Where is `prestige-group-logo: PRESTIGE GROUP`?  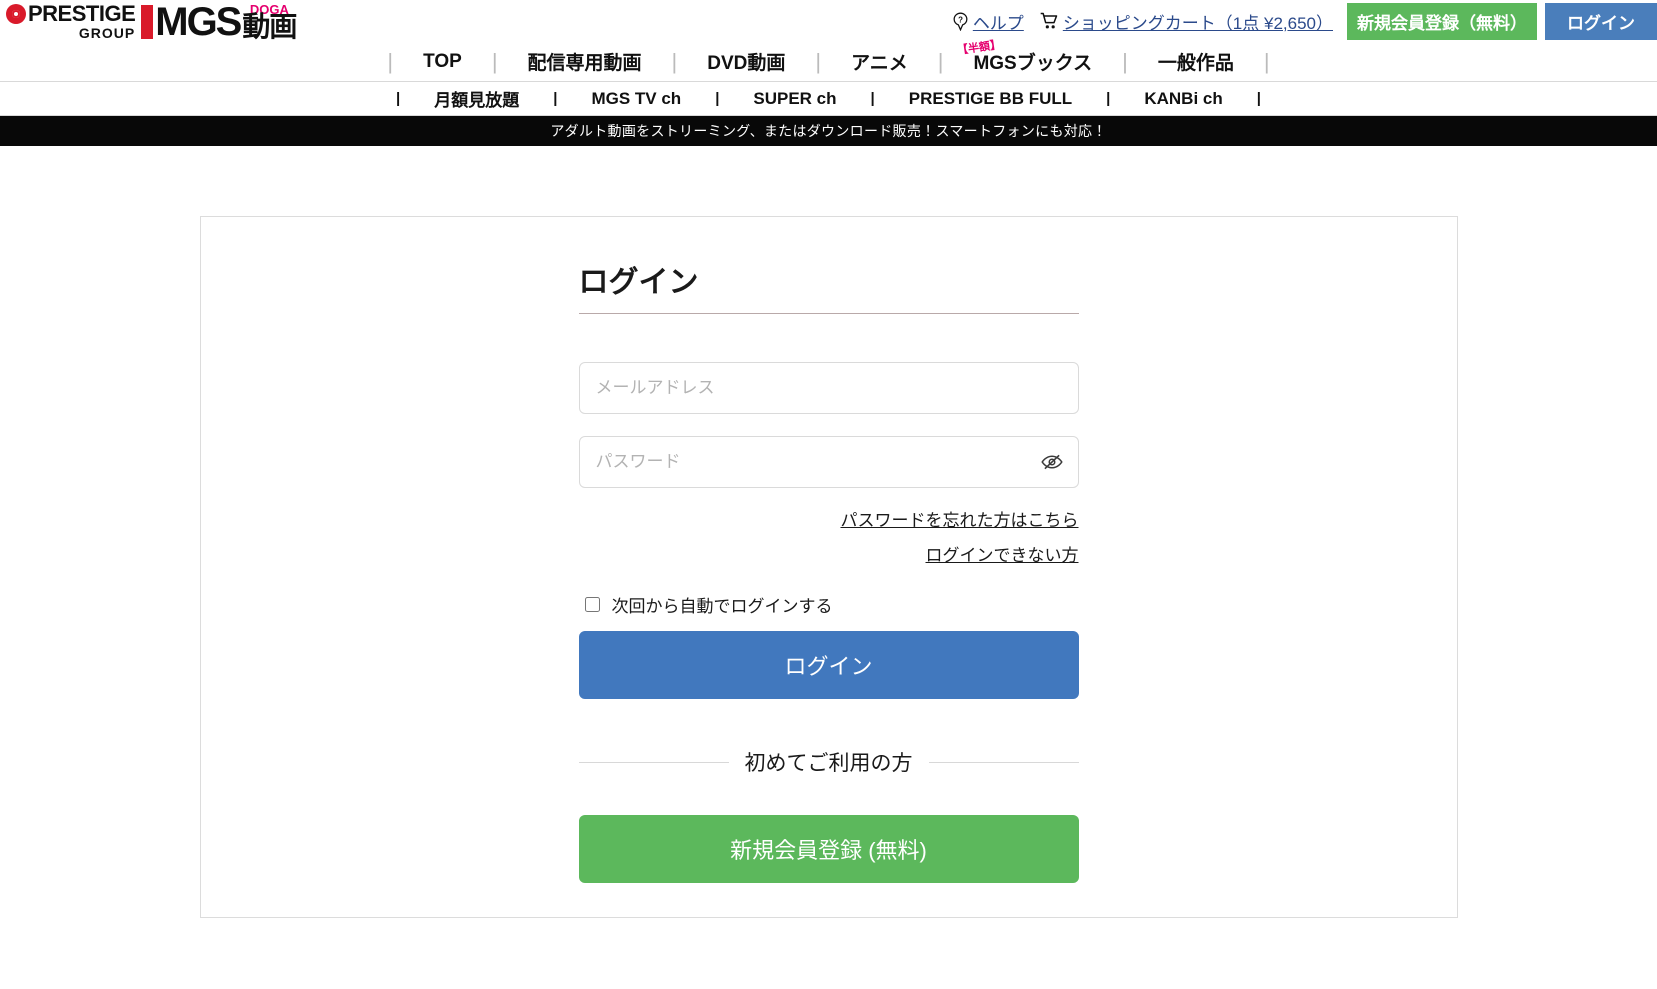 prestige-group-logo: PRESTIGE GROUP is located at coordinates (71, 20).